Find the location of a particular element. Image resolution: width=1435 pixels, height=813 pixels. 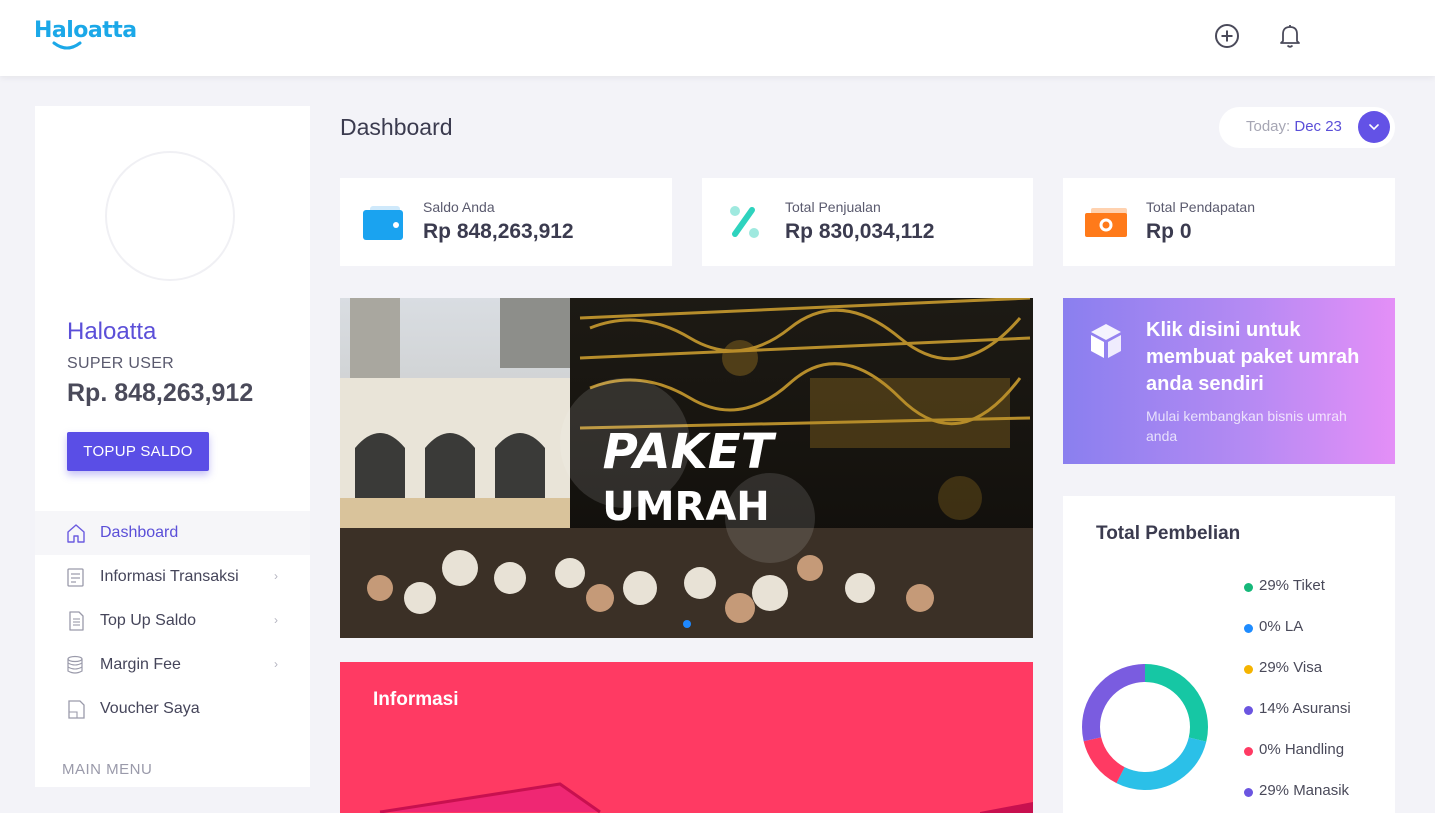

legend-label: 0% LA is located at coordinates (1281, 626).